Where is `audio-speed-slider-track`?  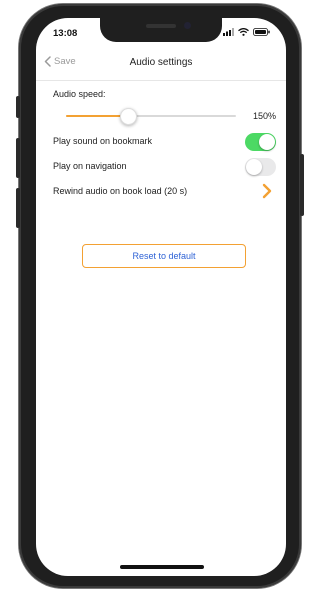 audio-speed-slider-track is located at coordinates (151, 116).